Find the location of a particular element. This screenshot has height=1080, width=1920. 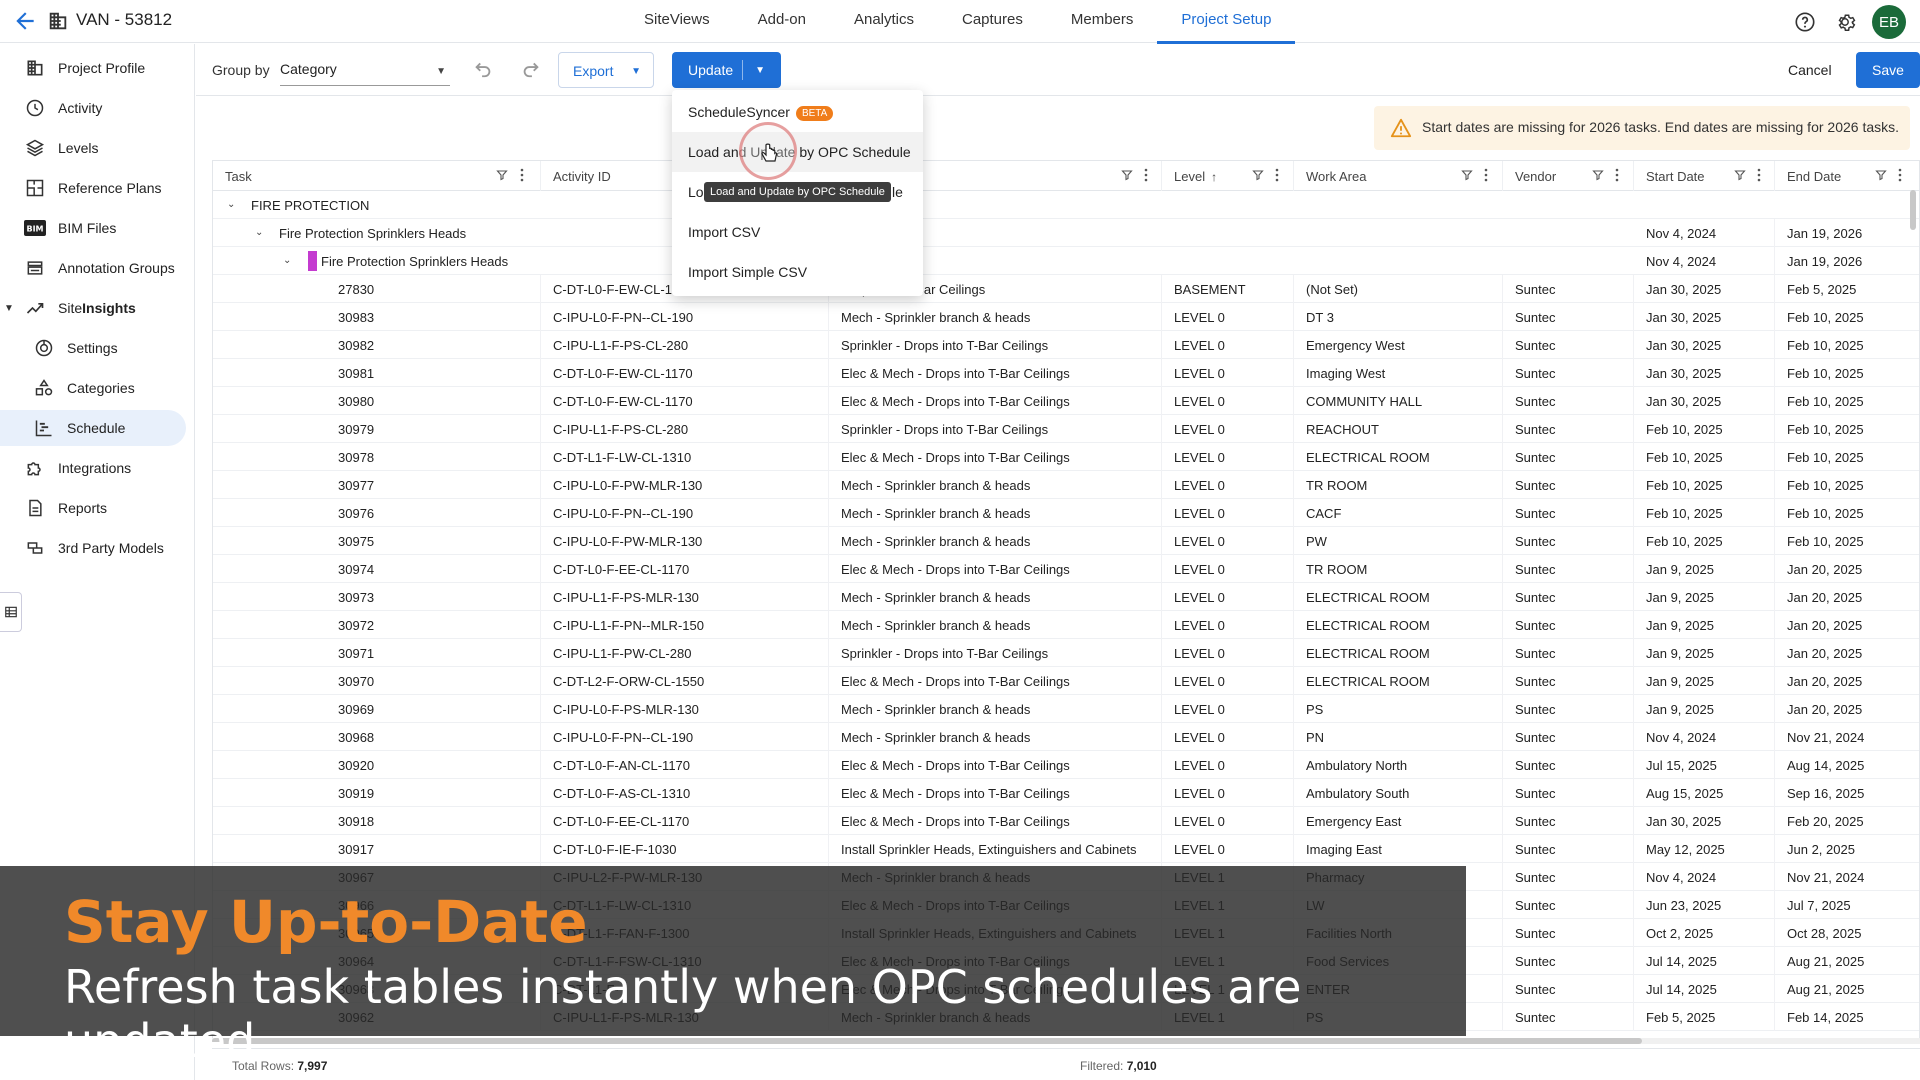

export-button: Export ▼ is located at coordinates (606, 70).